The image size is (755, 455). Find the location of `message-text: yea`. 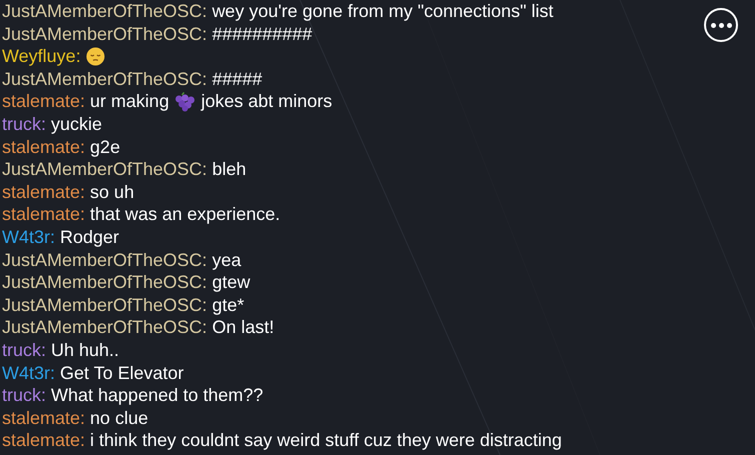

message-text: yea is located at coordinates (227, 260).